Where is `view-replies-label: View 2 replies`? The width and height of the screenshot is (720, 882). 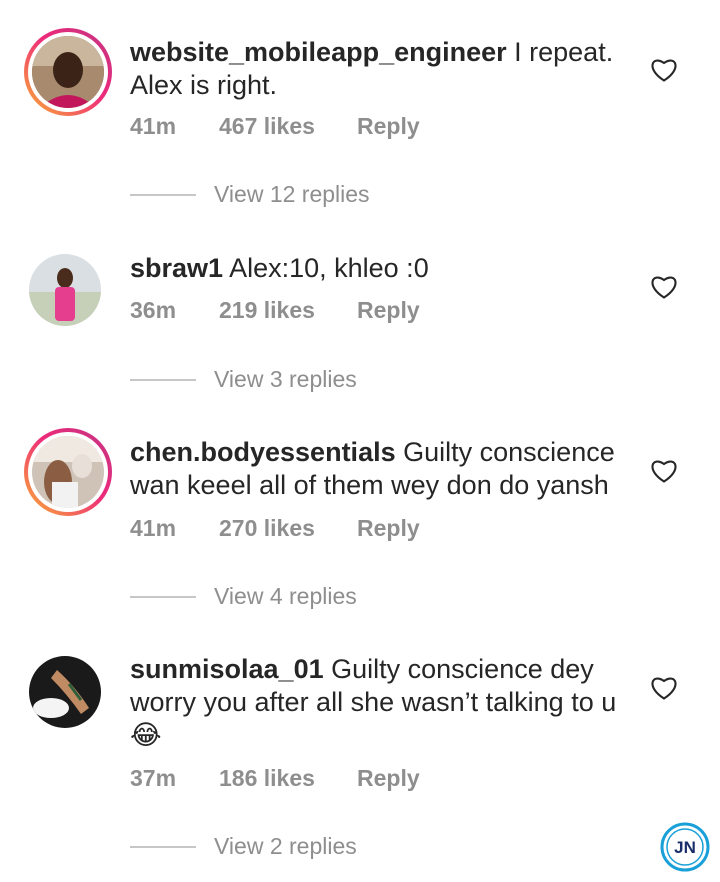
view-replies-label: View 2 replies is located at coordinates (285, 846).